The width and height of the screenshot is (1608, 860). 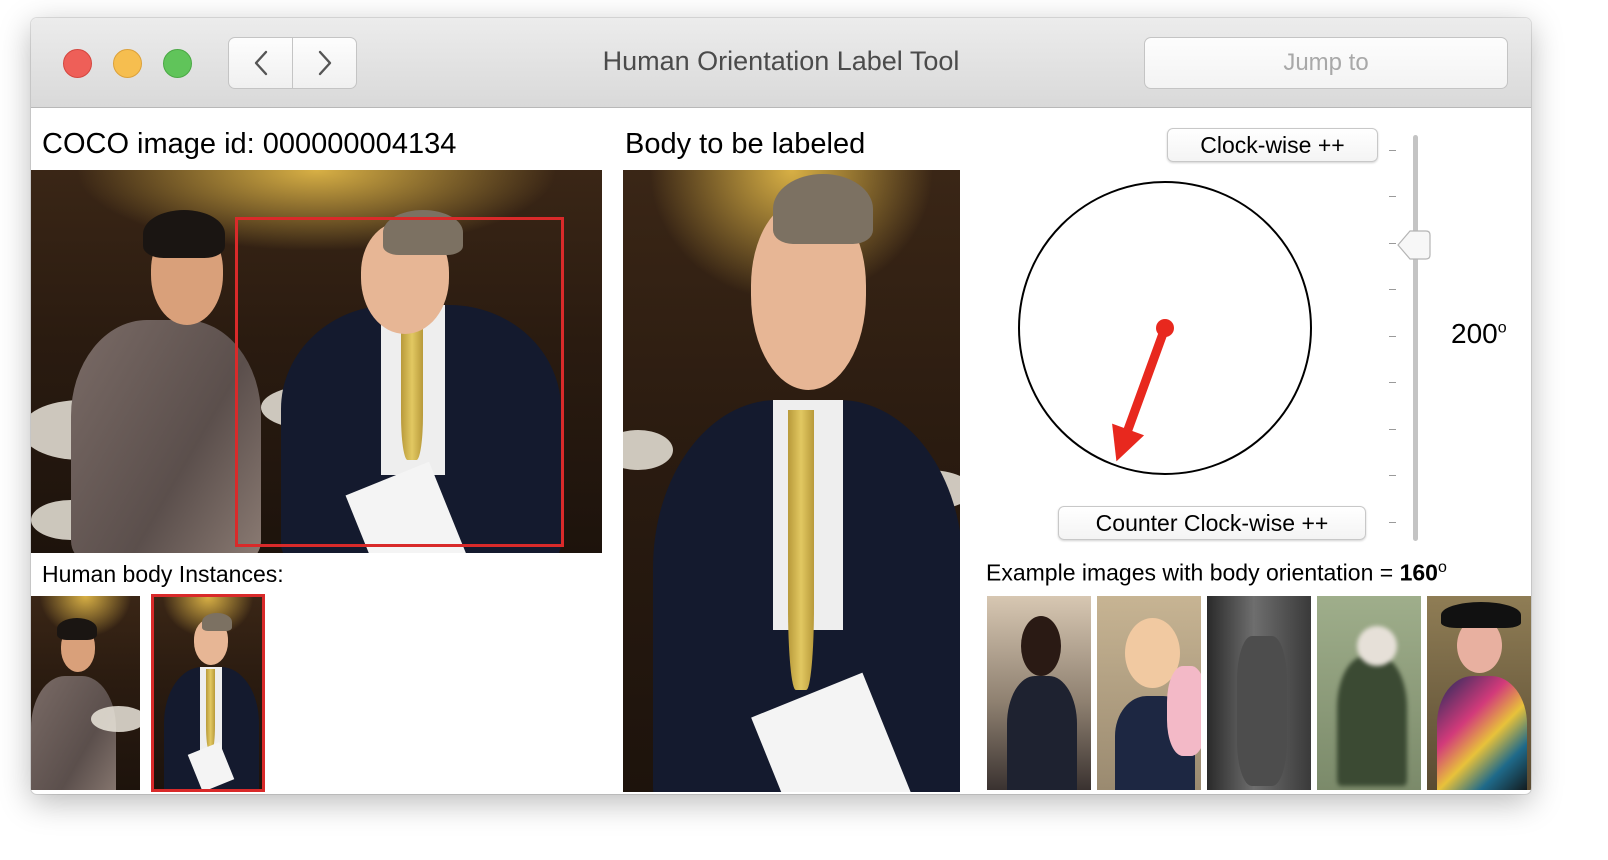 What do you see at coordinates (1326, 63) in the screenshot?
I see `jump-to-button: Jump to` at bounding box center [1326, 63].